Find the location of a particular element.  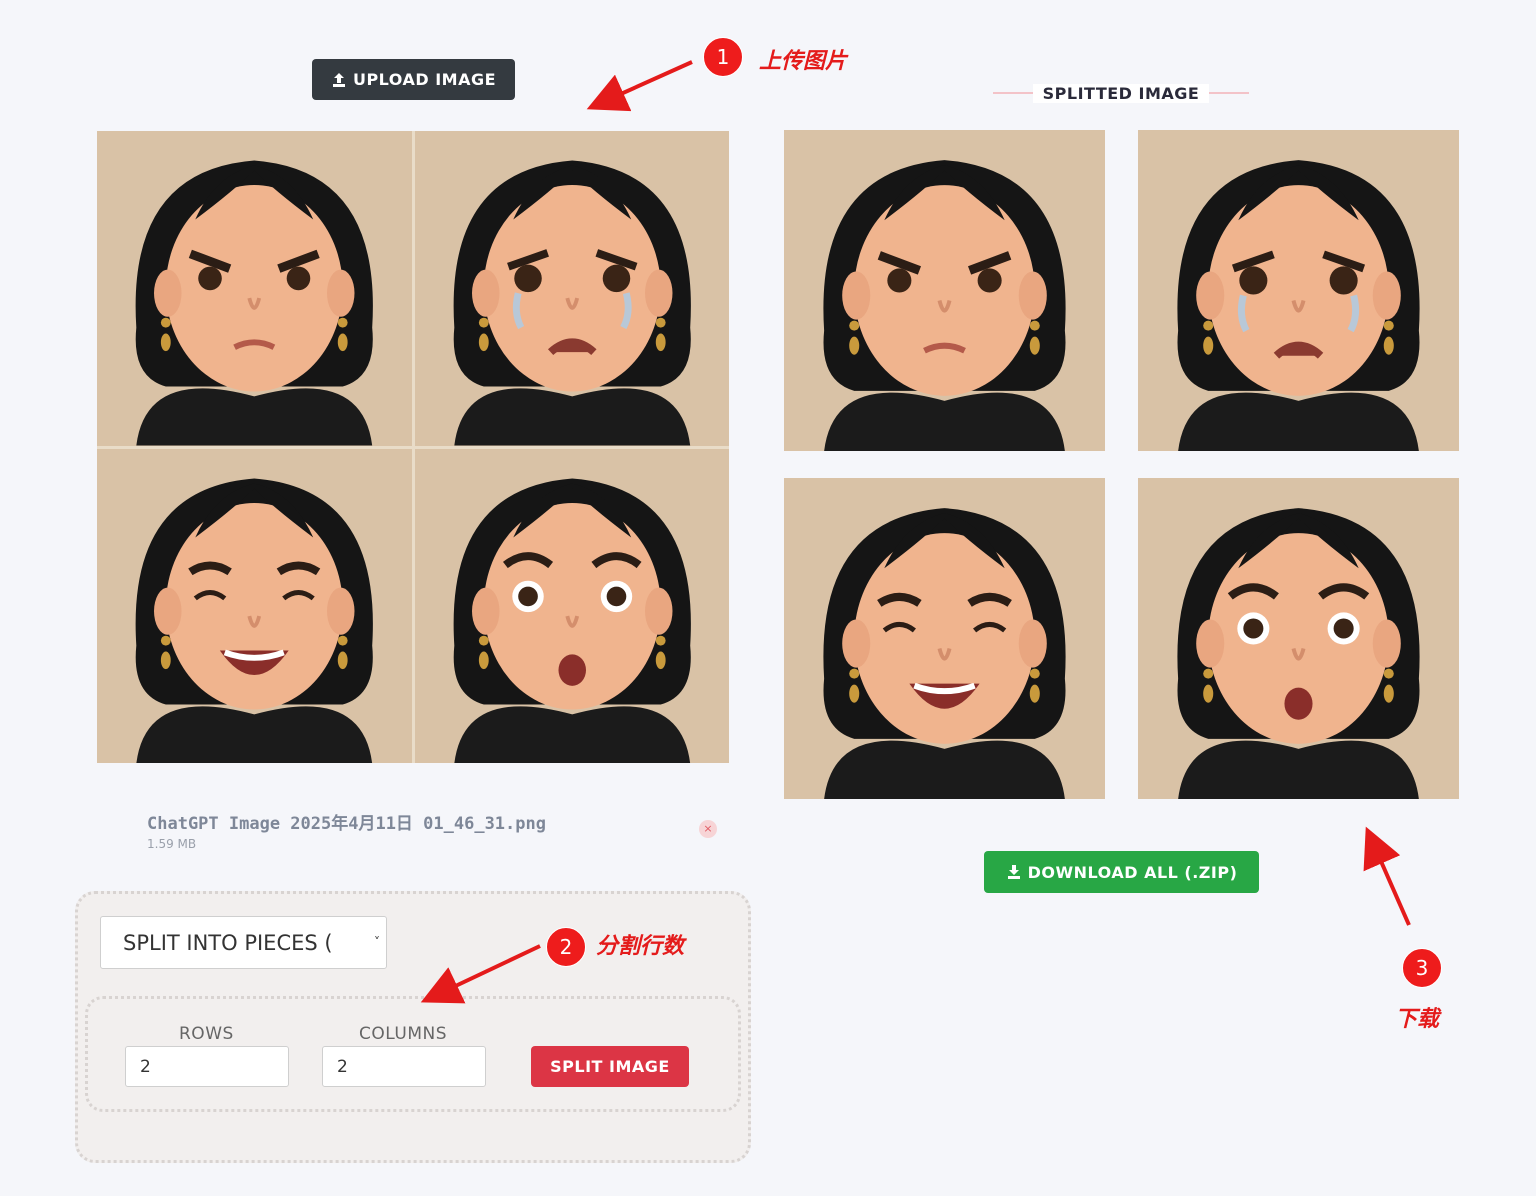

split-tile-crying is located at coordinates (1298, 290).